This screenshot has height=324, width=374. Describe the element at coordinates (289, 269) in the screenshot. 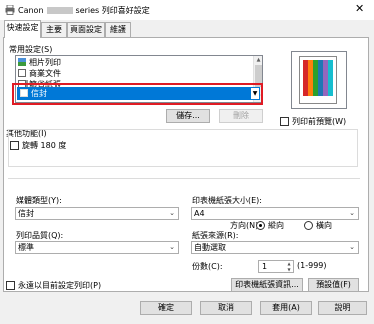

I see `decrement-icon: ▼` at that location.